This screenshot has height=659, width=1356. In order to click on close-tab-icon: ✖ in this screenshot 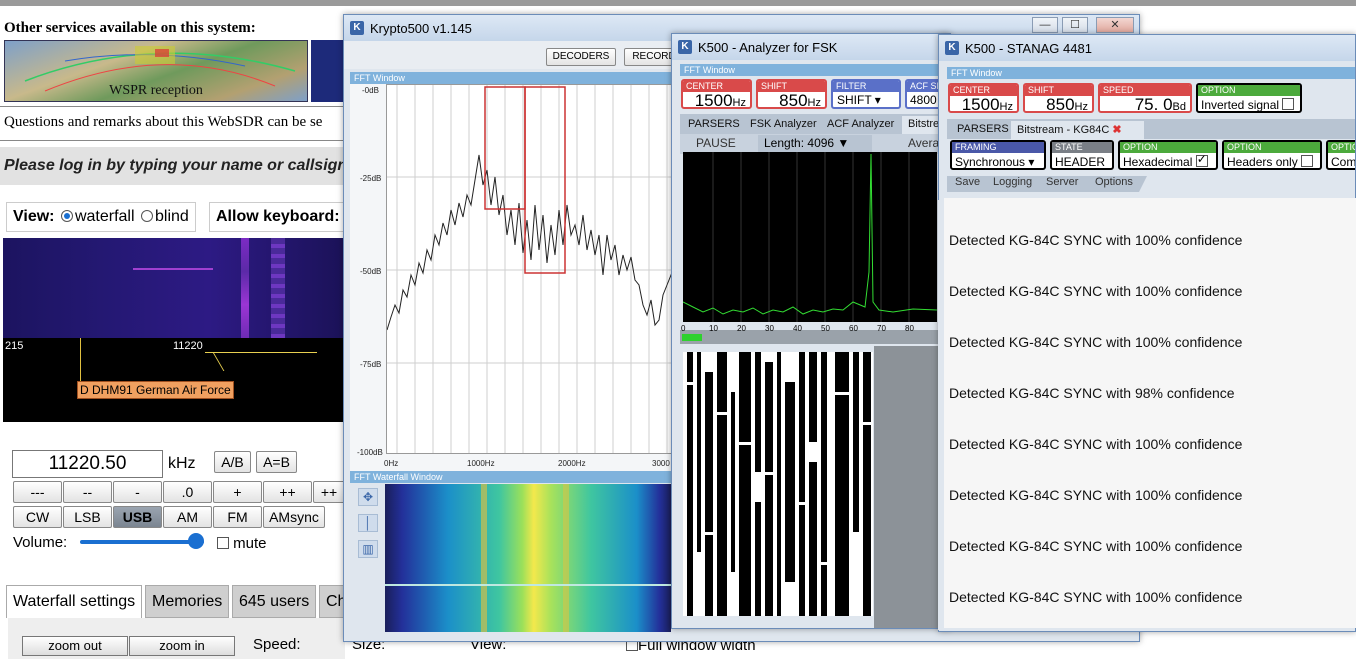, I will do `click(1116, 130)`.